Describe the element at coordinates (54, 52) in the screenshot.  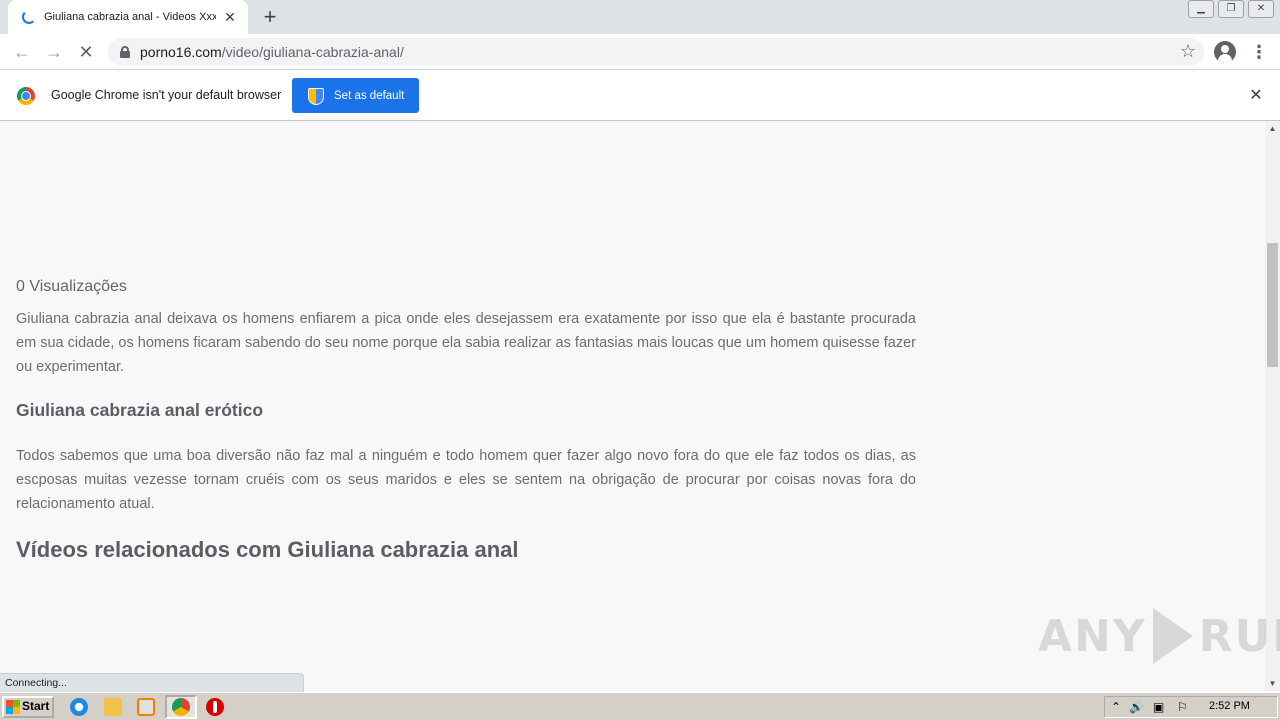
I see `forward-button: →` at that location.